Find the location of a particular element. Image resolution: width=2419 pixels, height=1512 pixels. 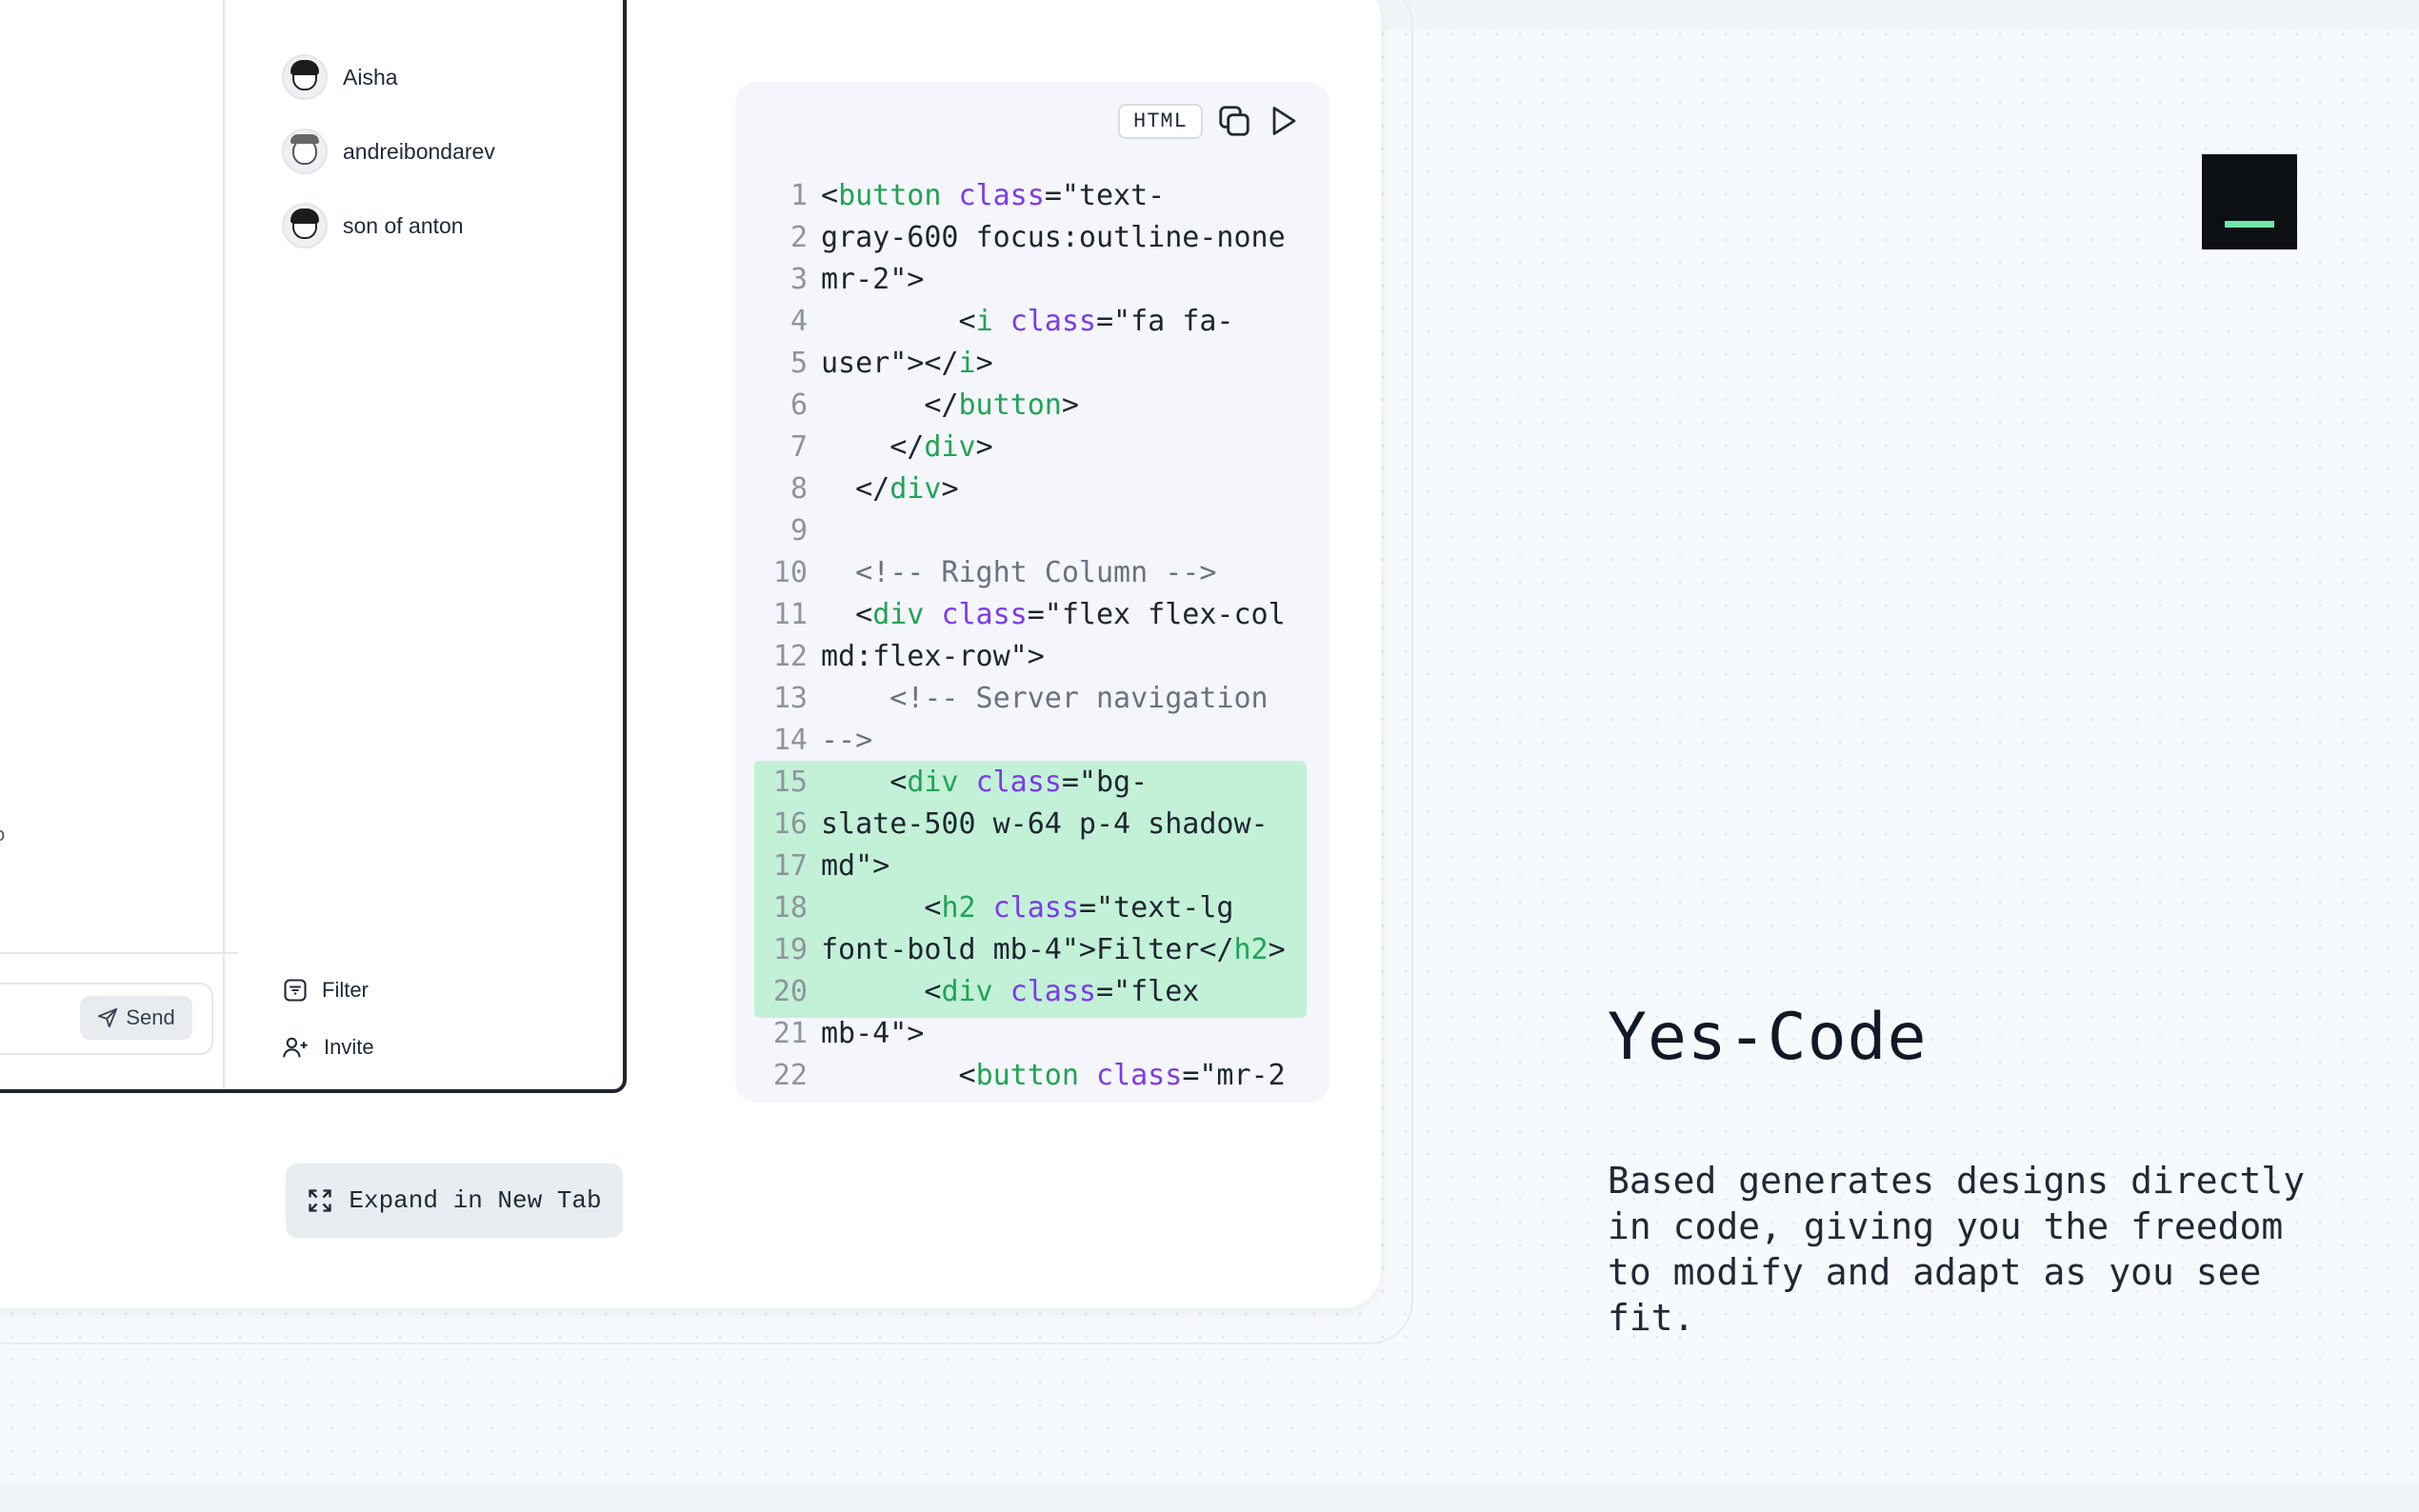

user-item: son of anton is located at coordinates (373, 225).